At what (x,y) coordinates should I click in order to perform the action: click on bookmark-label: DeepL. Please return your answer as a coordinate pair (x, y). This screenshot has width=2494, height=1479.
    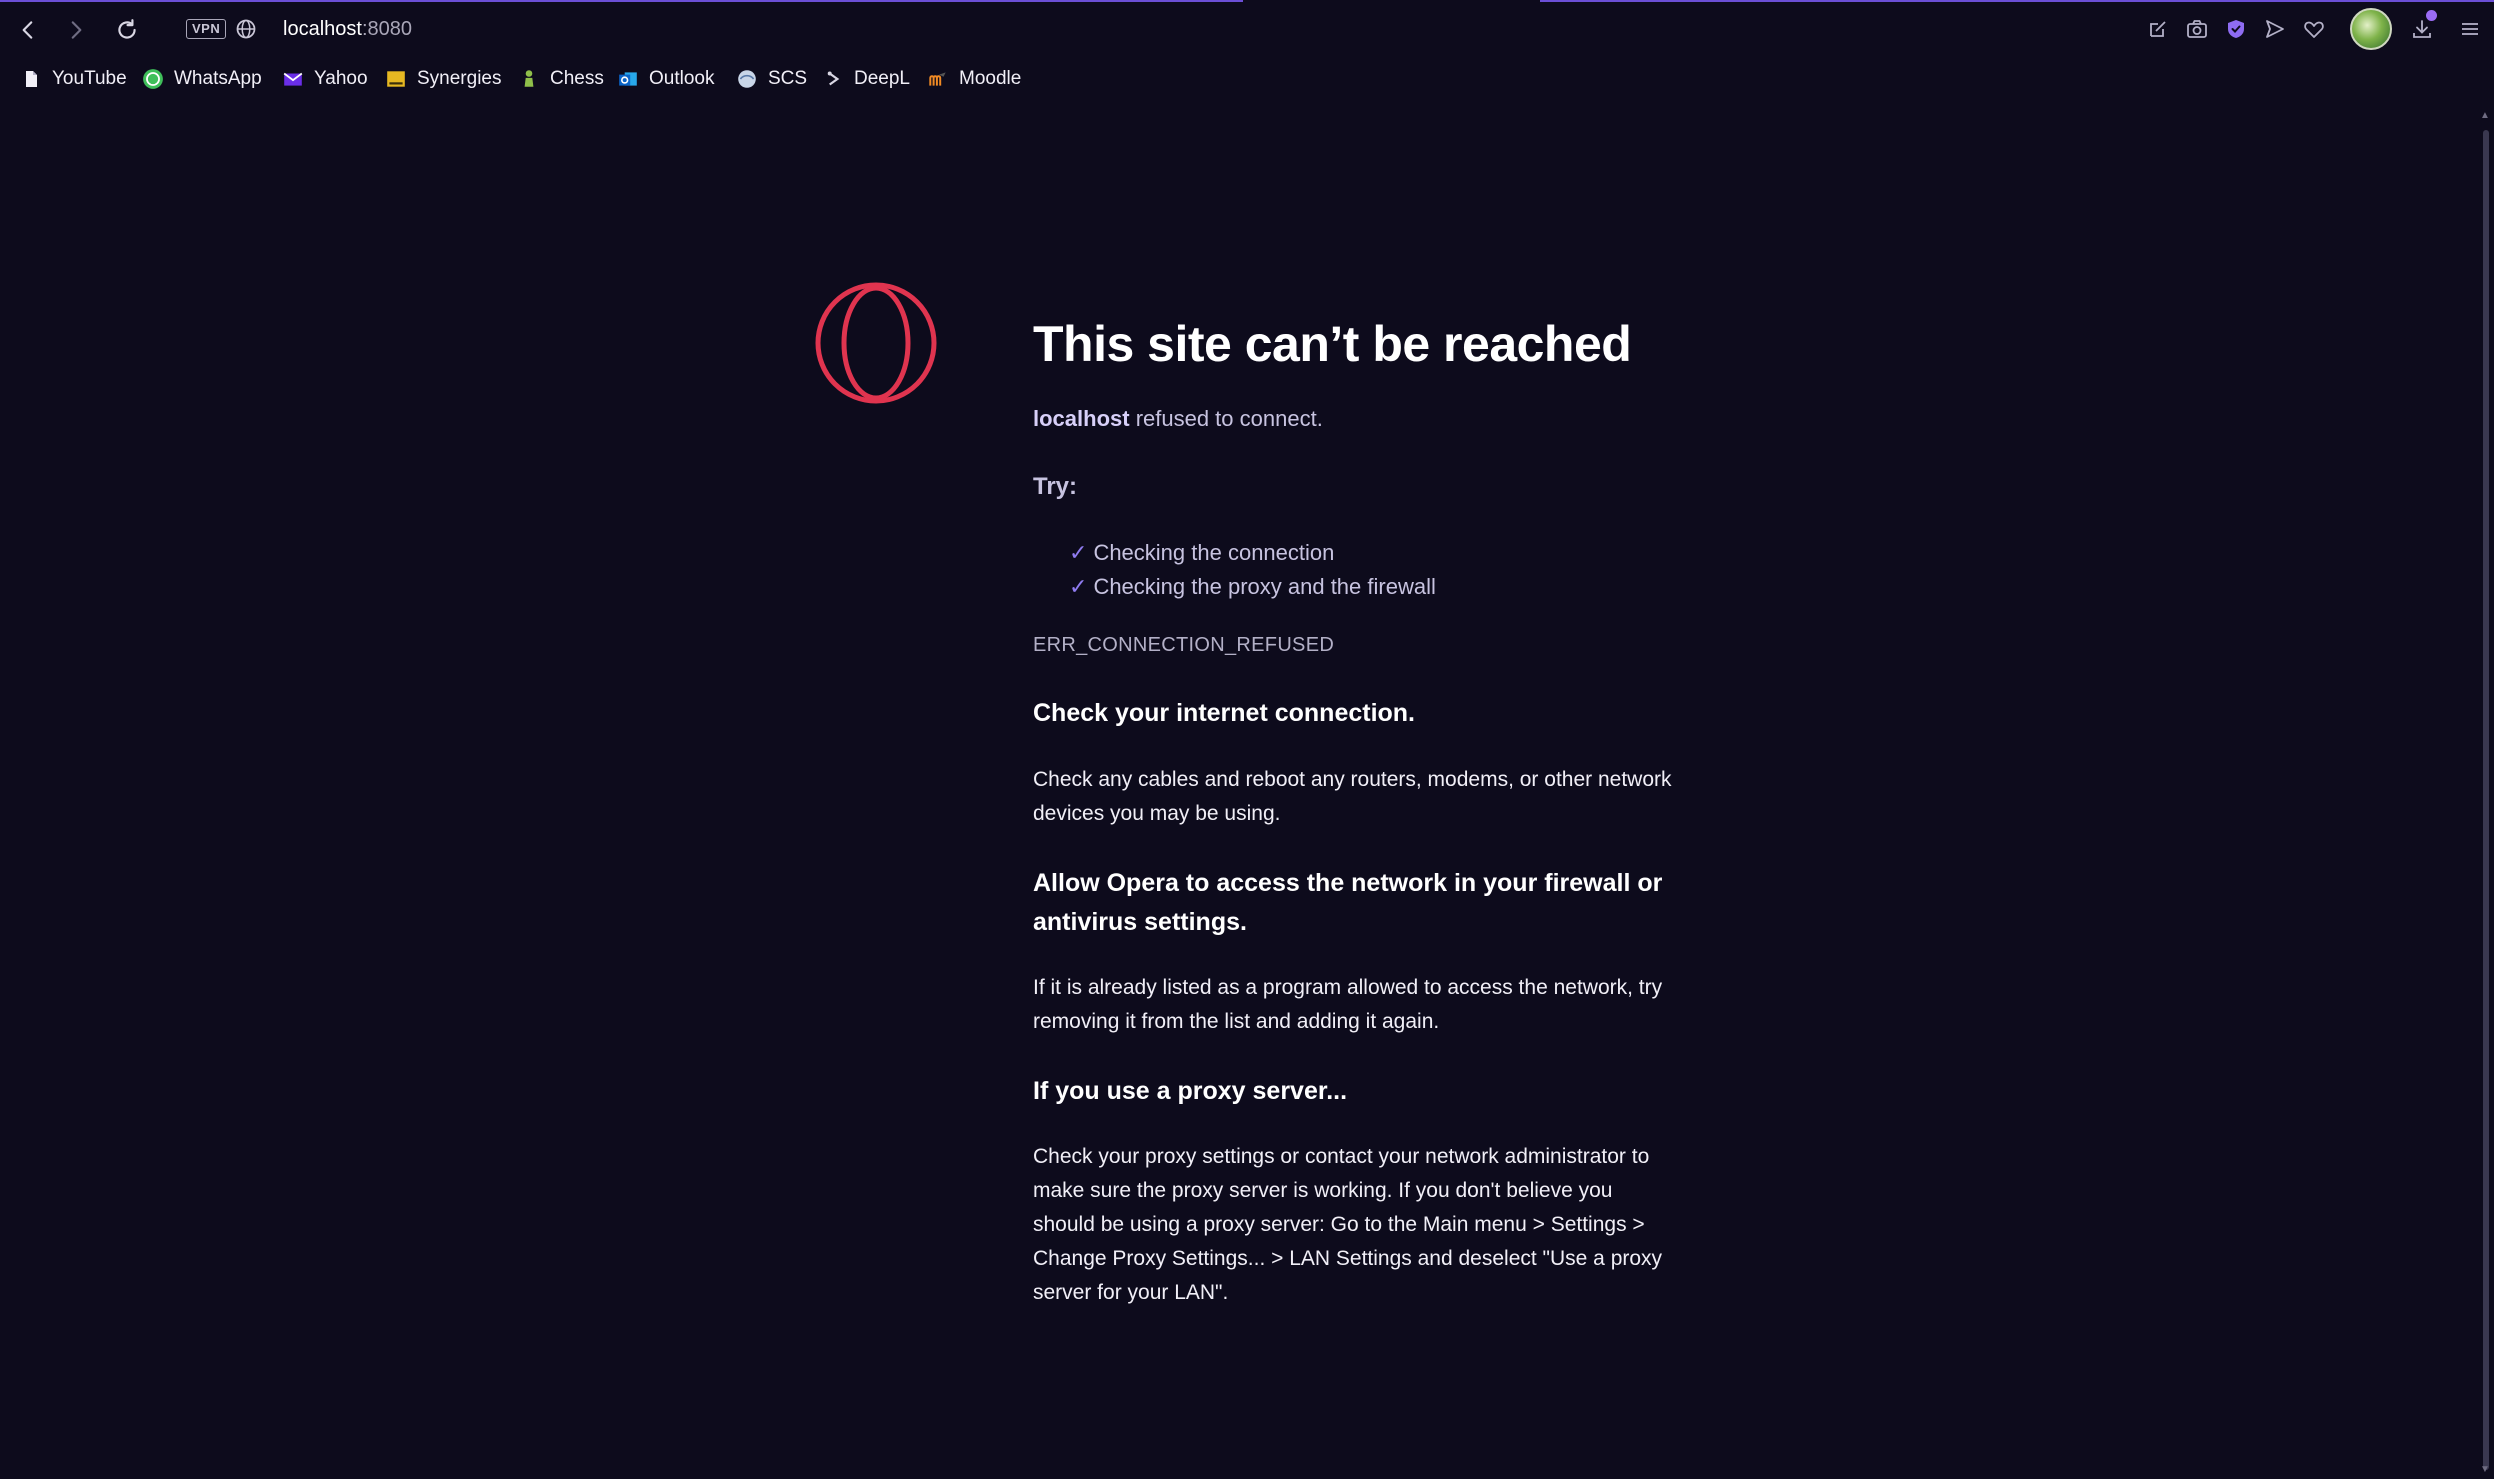
    Looking at the image, I should click on (882, 78).